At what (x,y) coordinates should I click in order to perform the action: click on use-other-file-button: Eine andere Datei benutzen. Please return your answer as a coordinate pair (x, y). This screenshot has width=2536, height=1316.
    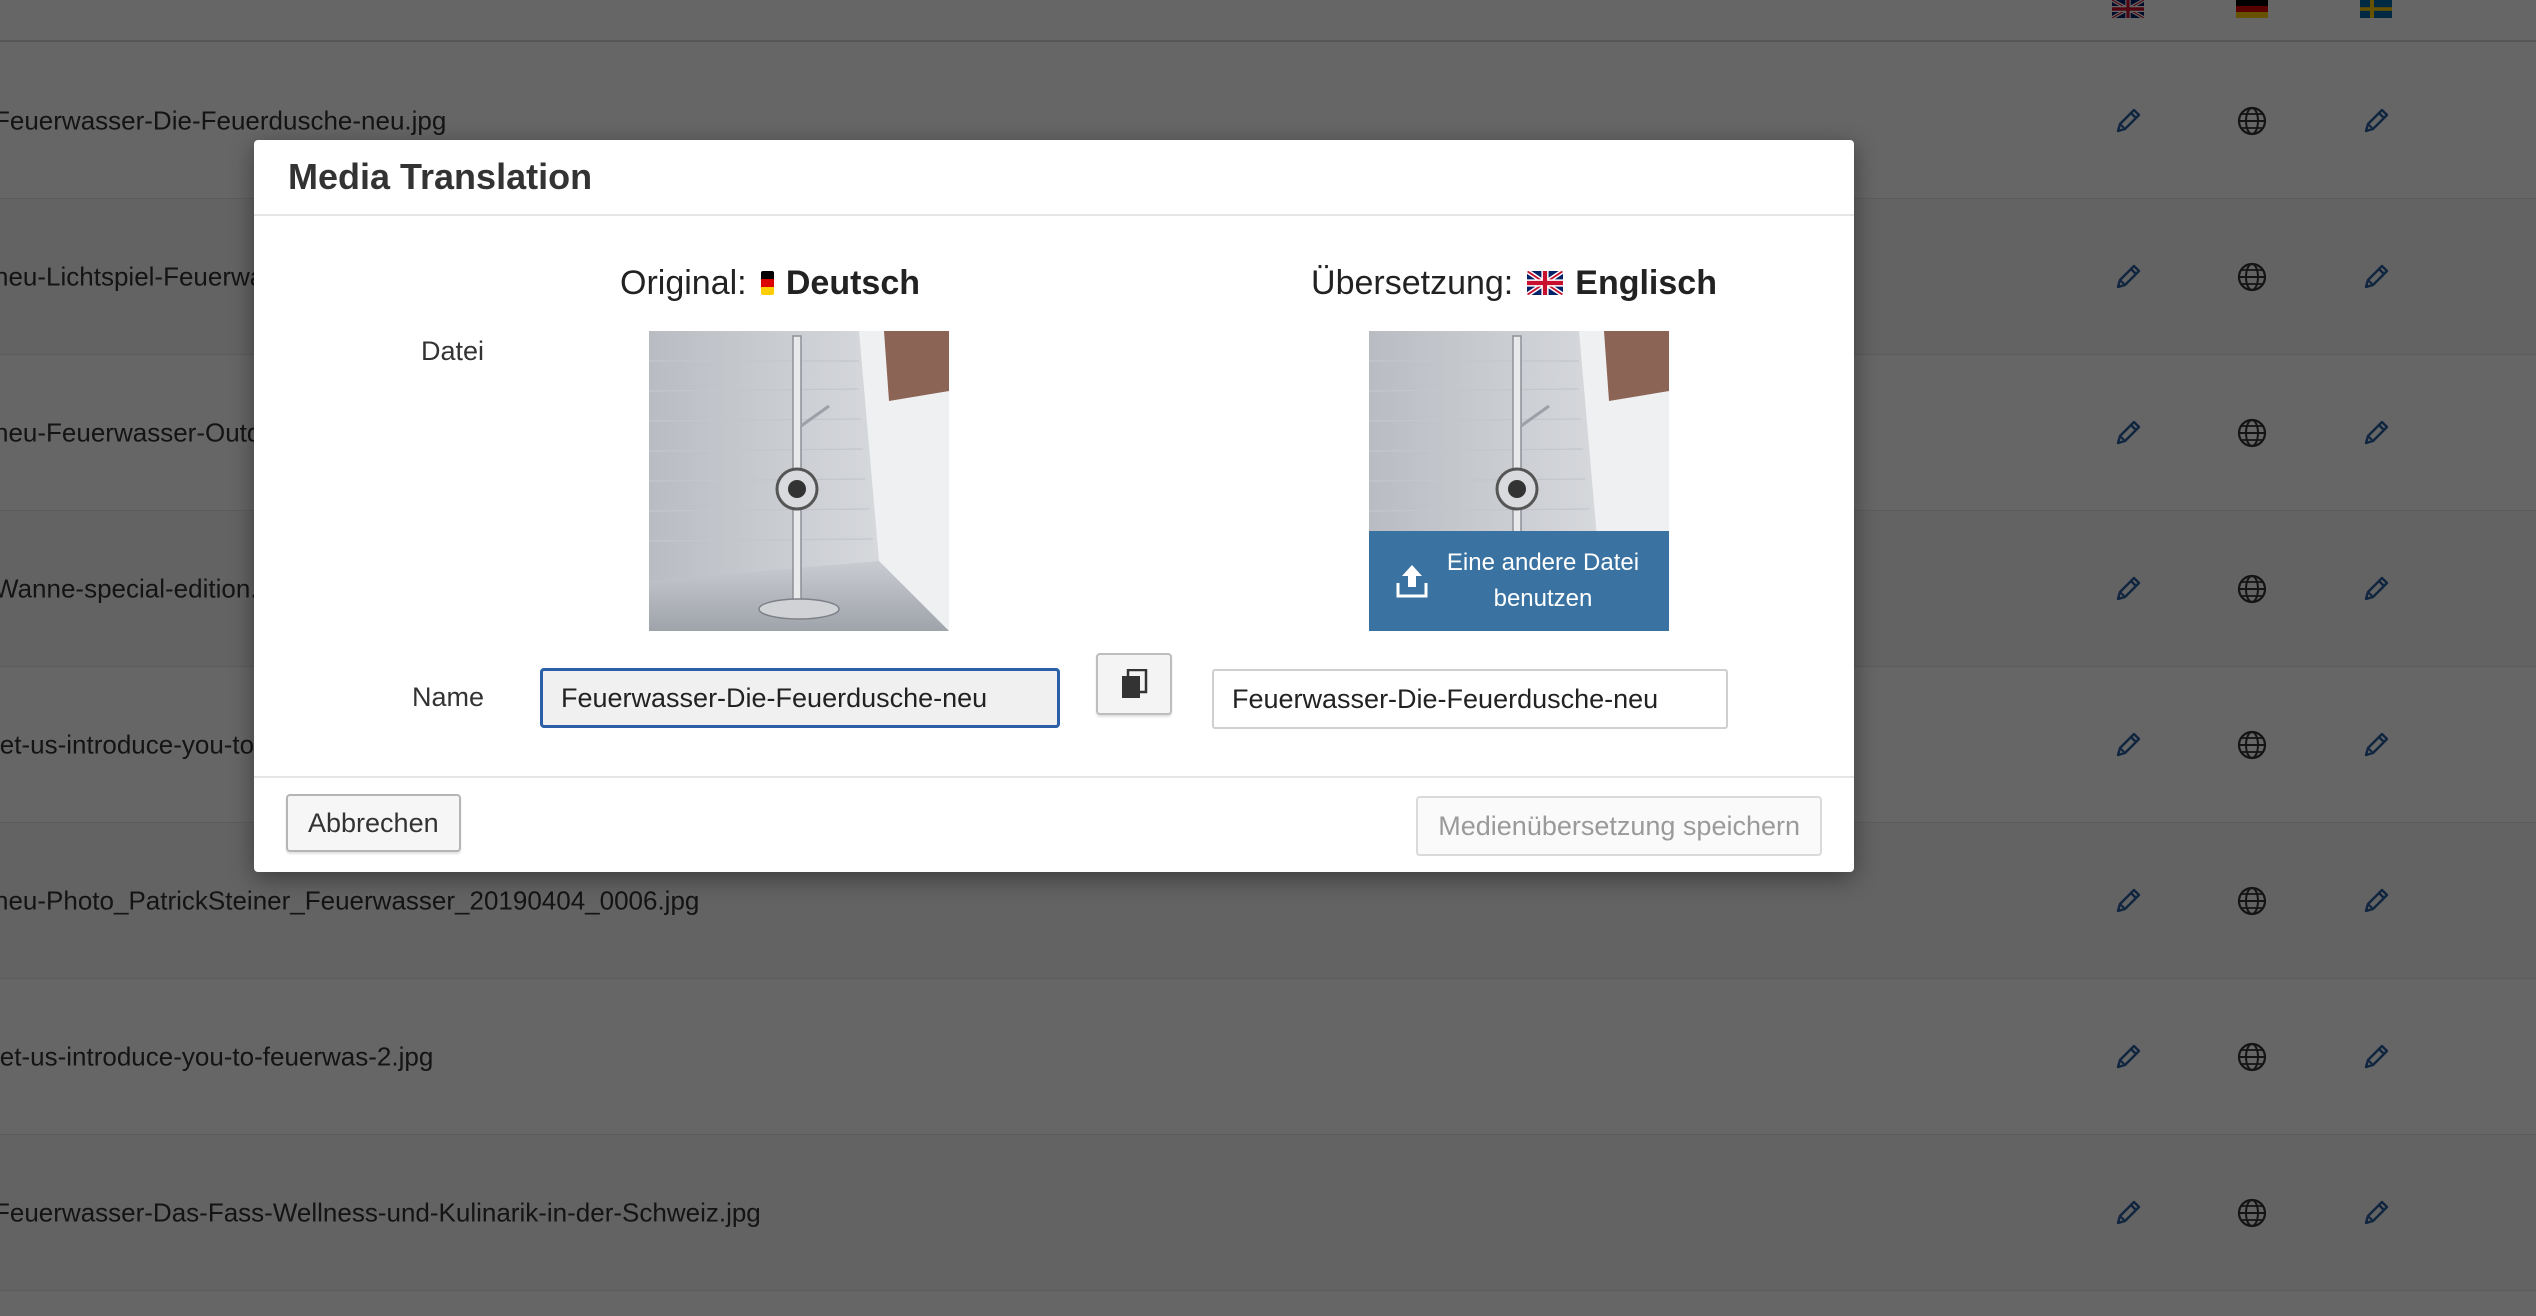
    Looking at the image, I should click on (1519, 581).